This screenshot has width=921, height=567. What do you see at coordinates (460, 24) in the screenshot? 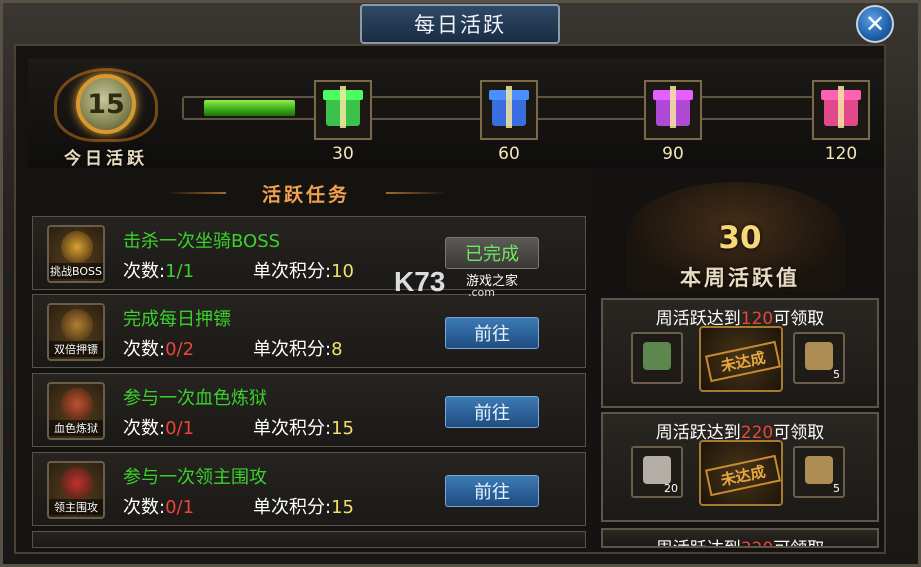
I see `window-title: 每日活跃` at bounding box center [460, 24].